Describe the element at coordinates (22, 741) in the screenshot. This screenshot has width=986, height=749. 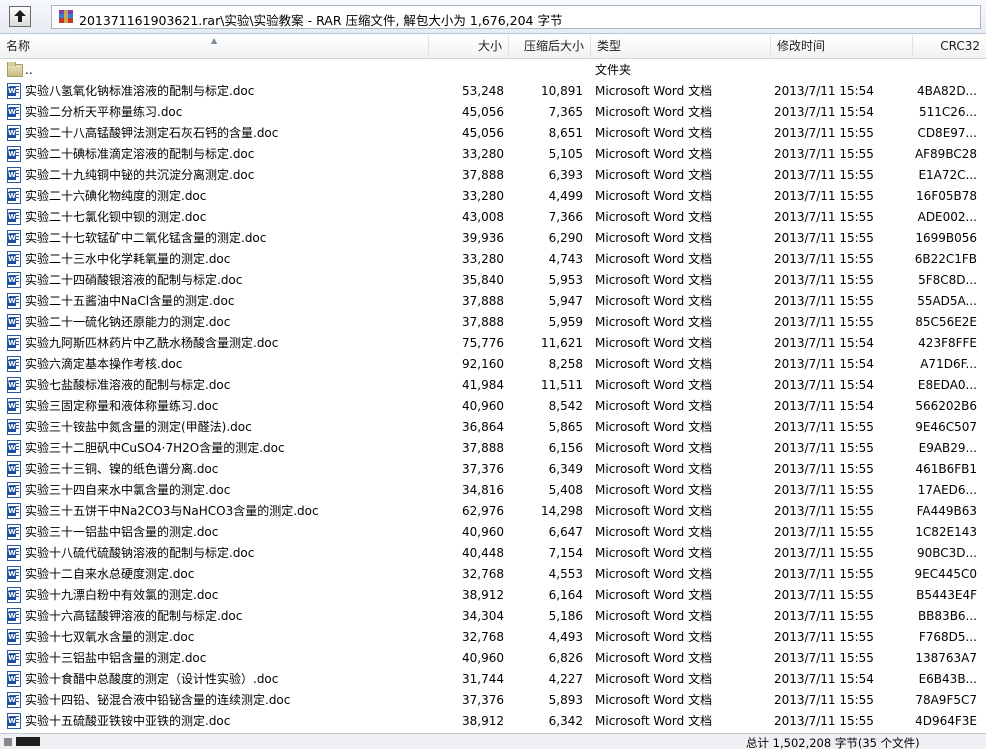
I see `status-icons` at that location.